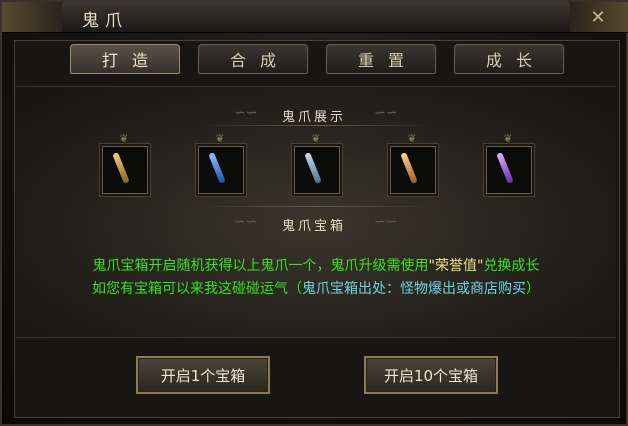 The image size is (628, 426). What do you see at coordinates (317, 60) in the screenshot?
I see `tab-bar: 打造 合成 重置 成长` at bounding box center [317, 60].